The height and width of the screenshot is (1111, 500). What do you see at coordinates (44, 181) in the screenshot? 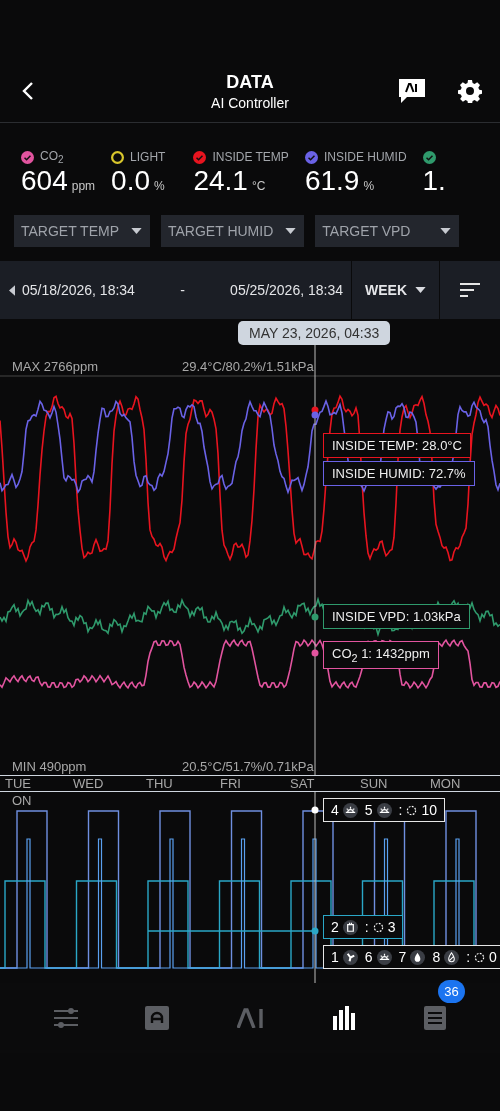
I see `sensor-value: 604` at bounding box center [44, 181].